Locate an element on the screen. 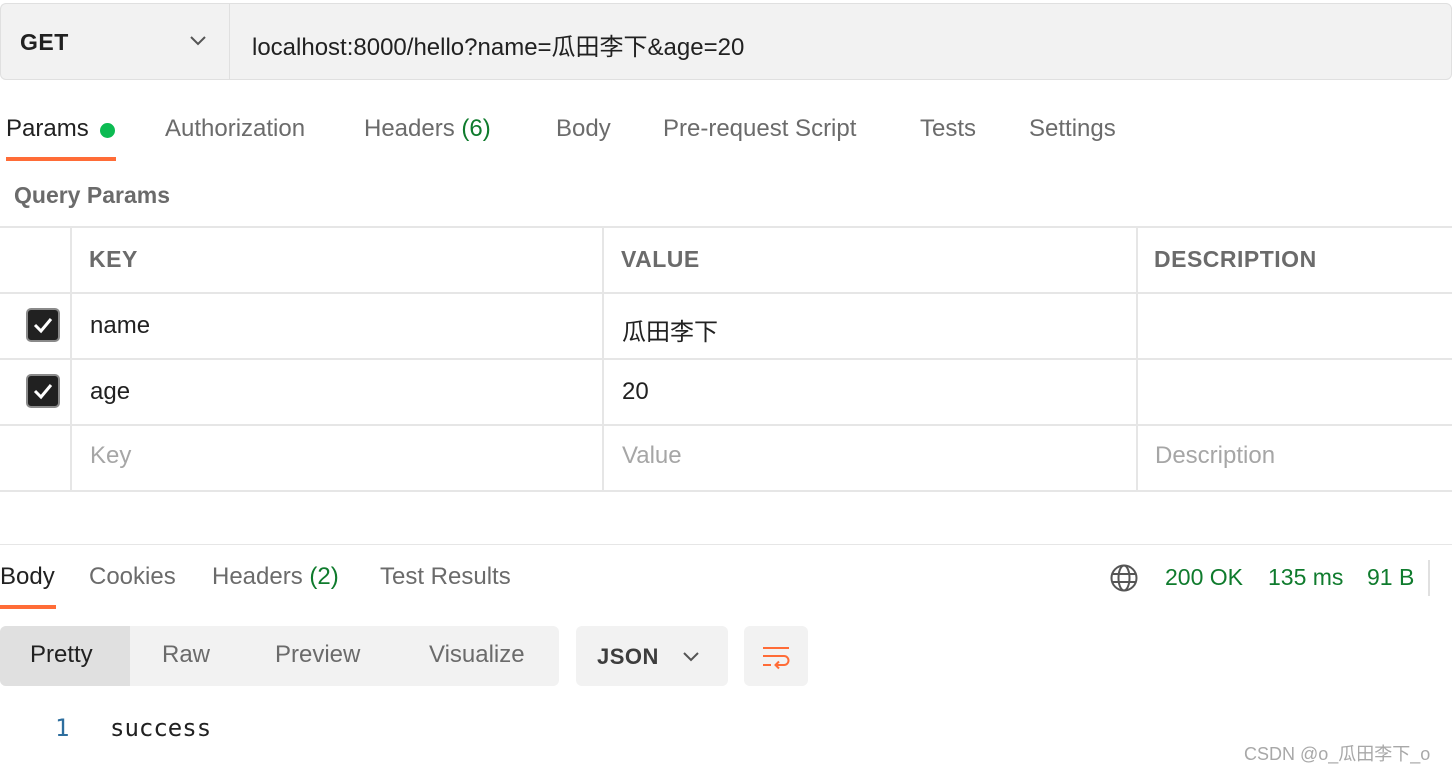  status-divider is located at coordinates (1429, 578).